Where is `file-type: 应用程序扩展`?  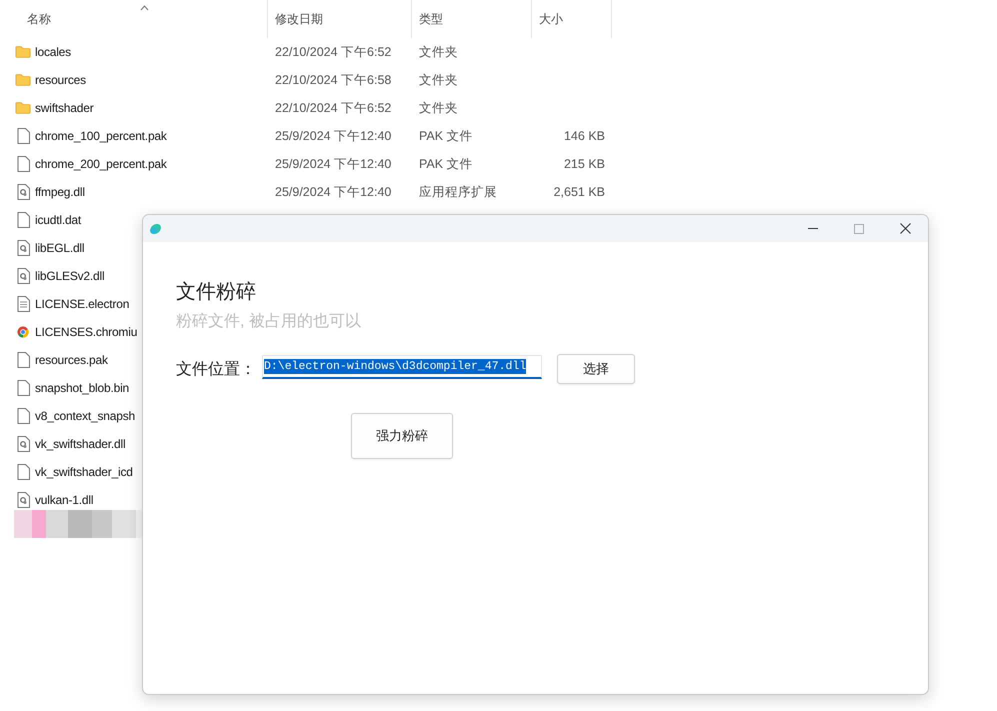
file-type: 应用程序扩展 is located at coordinates (458, 191).